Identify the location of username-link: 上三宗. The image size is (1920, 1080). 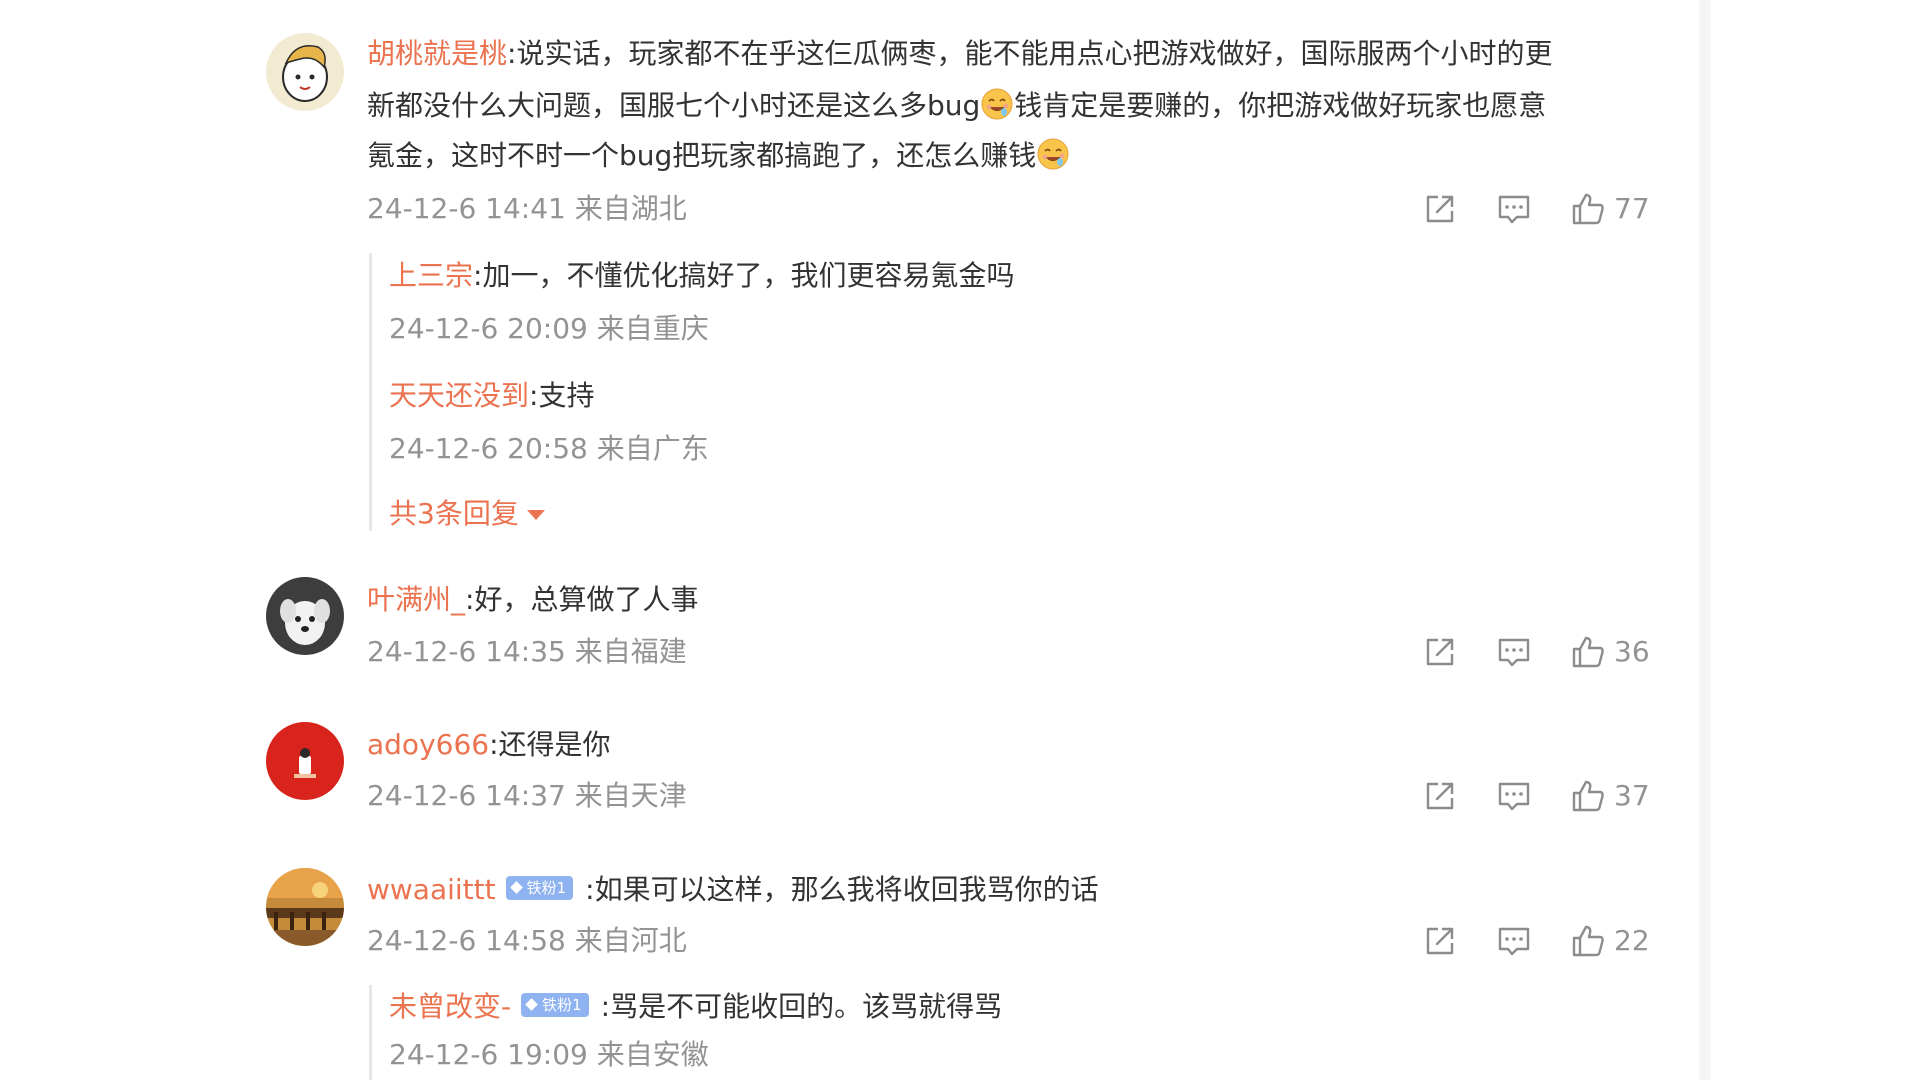
(431, 275).